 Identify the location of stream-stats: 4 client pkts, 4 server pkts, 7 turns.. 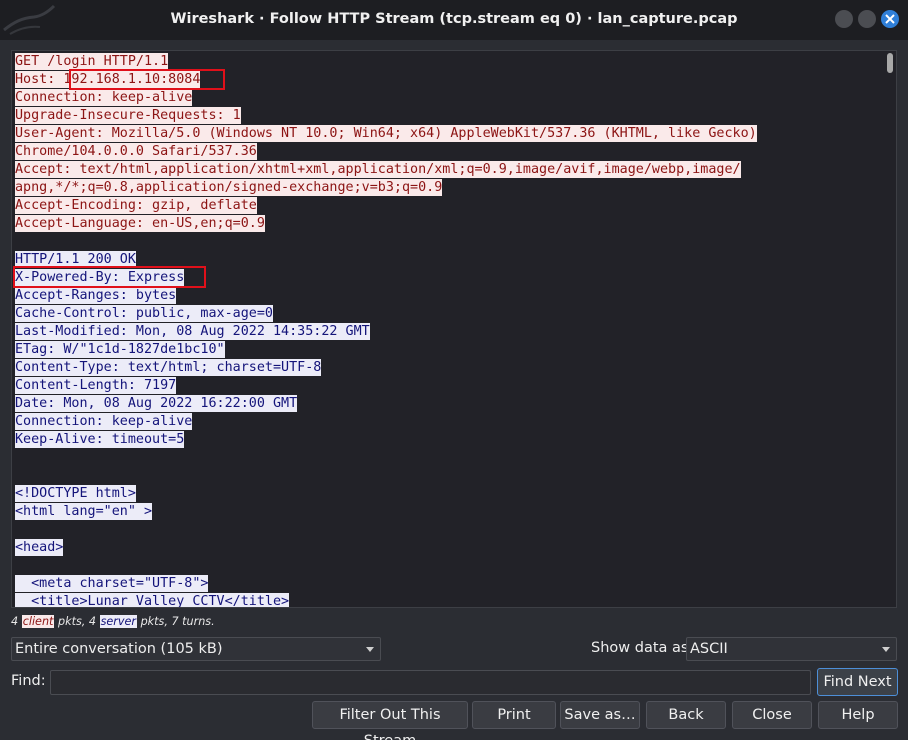
(113, 621).